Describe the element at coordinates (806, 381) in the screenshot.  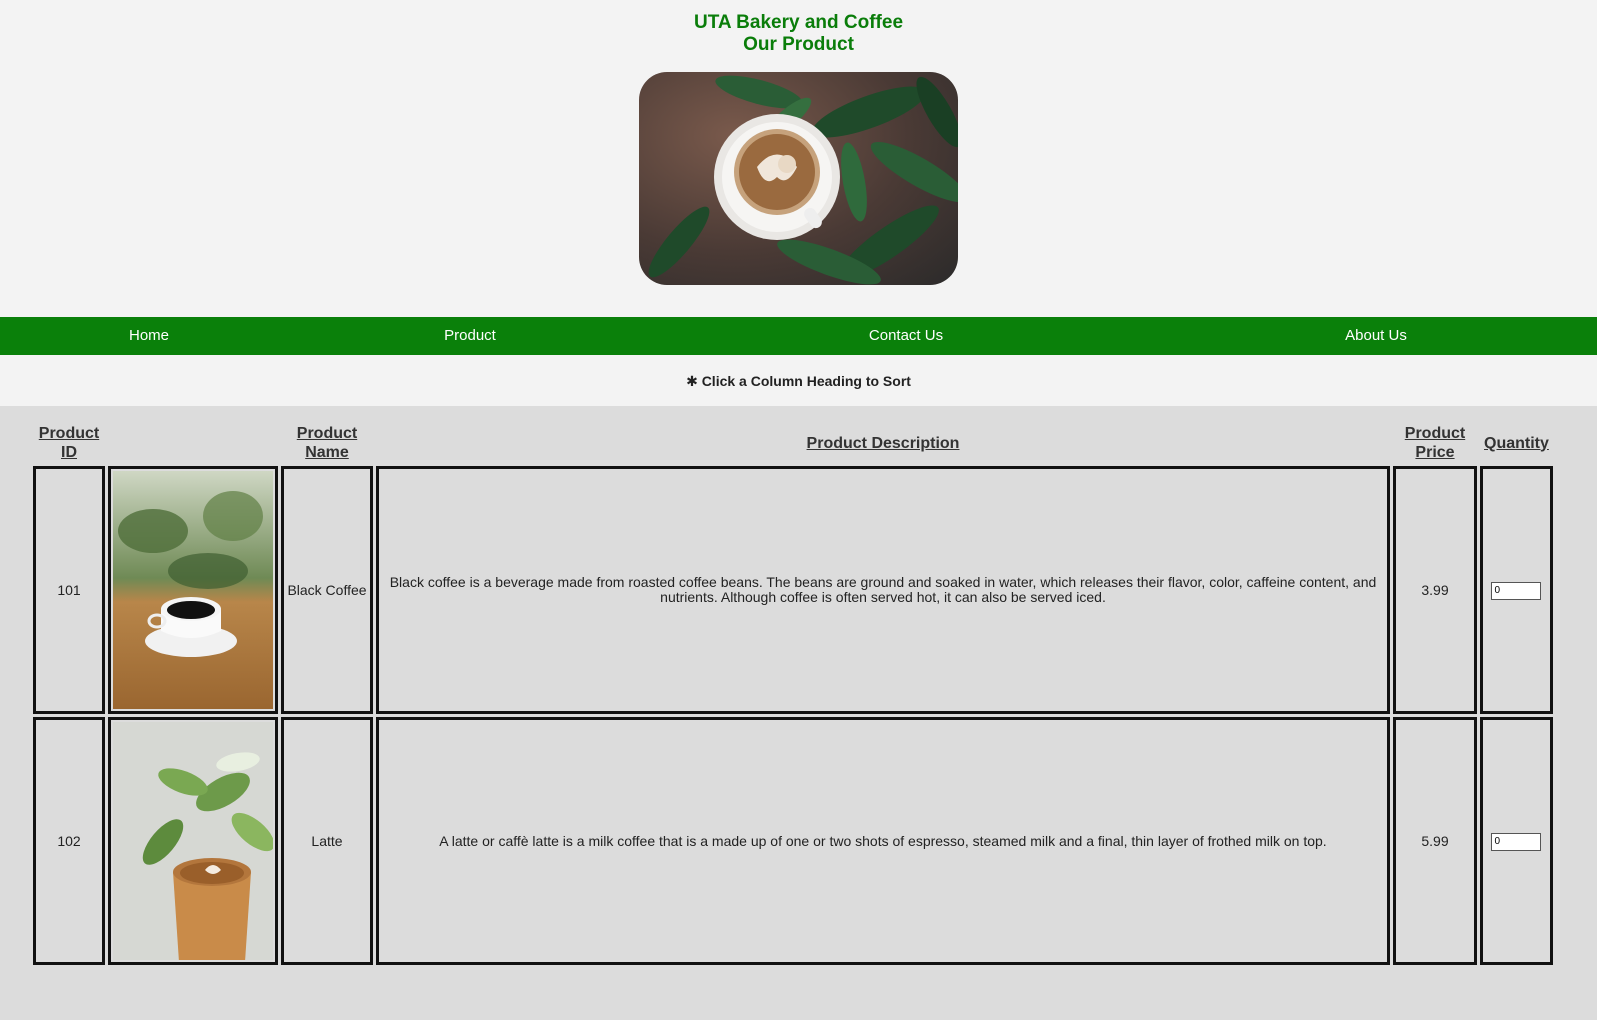
I see `sort-hint-text: Click a Column Heading to Sort` at that location.